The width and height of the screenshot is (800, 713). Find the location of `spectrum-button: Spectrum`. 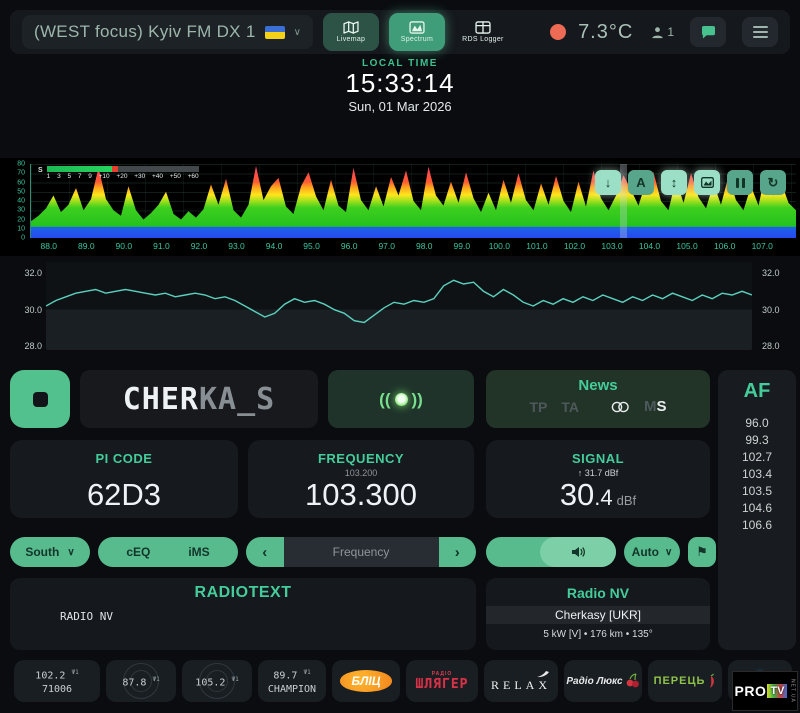

spectrum-button: Spectrum is located at coordinates (416, 32).